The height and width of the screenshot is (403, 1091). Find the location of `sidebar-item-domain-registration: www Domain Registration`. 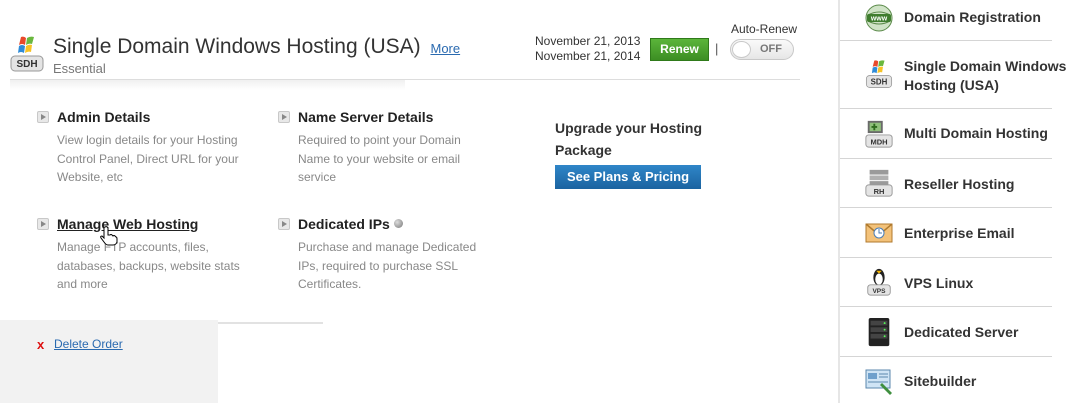

sidebar-item-domain-registration: www Domain Registration is located at coordinates (946, 20).